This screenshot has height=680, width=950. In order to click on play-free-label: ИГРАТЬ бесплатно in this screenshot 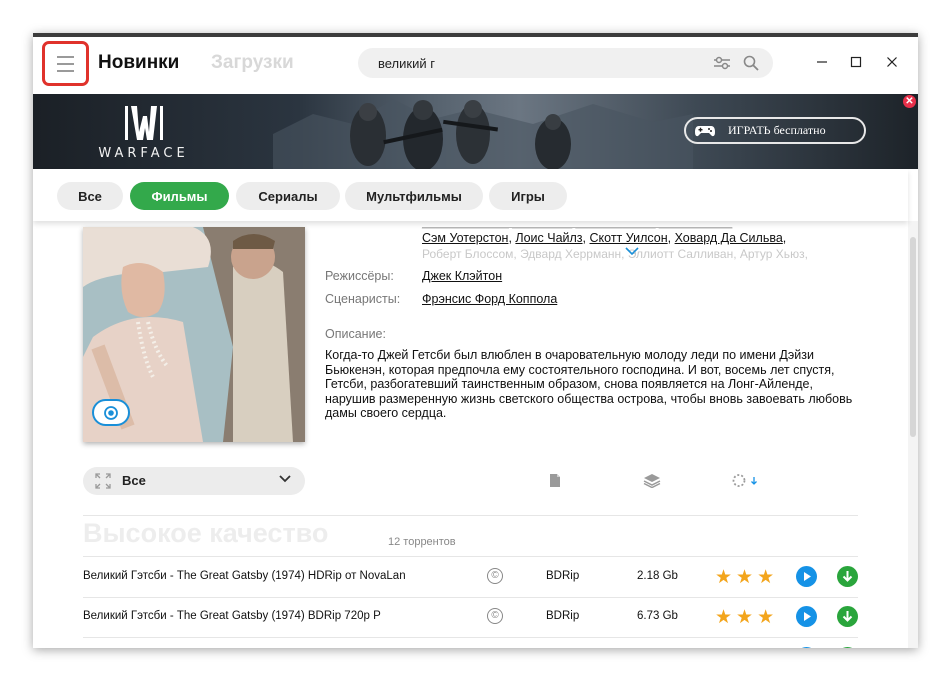, I will do `click(777, 130)`.